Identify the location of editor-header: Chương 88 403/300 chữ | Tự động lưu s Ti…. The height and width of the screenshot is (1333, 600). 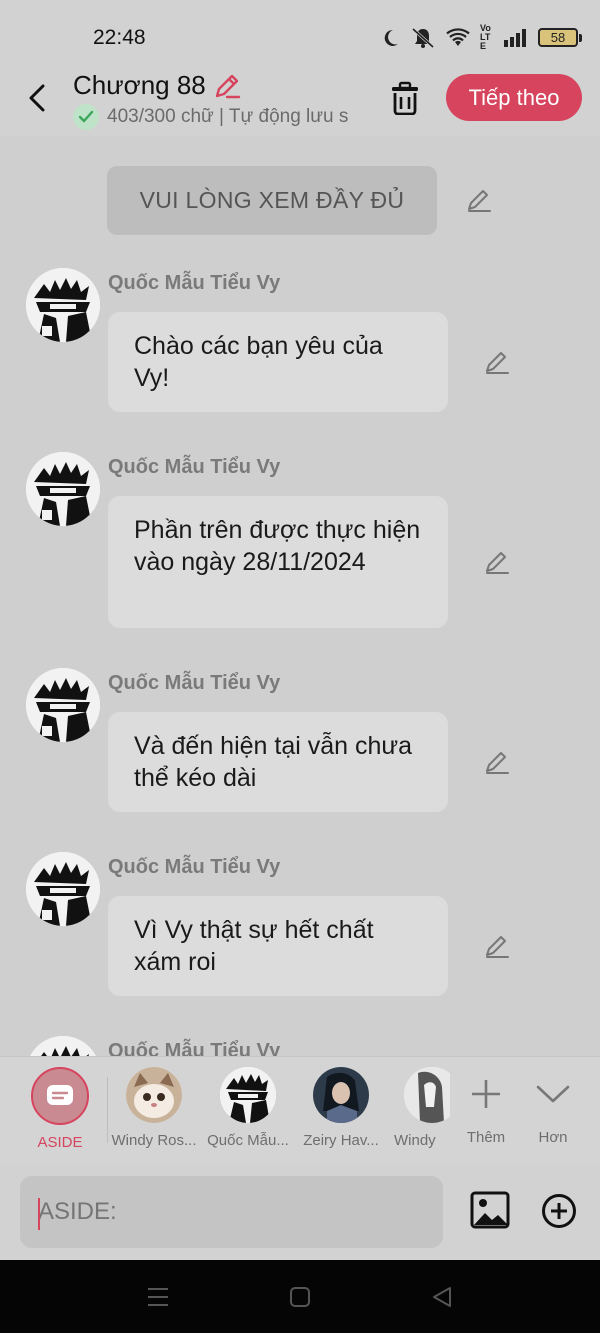
(300, 98).